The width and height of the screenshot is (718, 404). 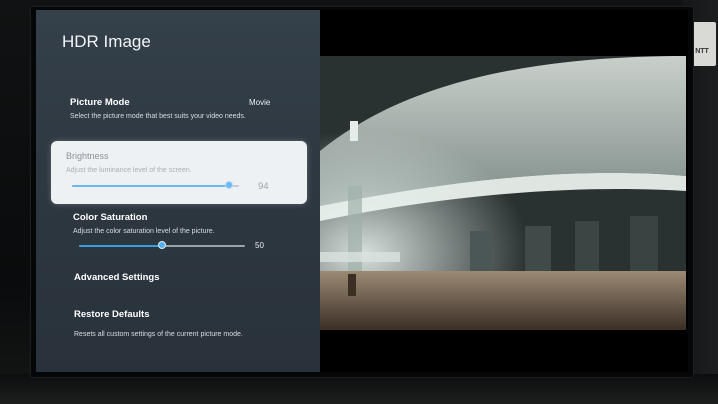 What do you see at coordinates (112, 314) in the screenshot?
I see `restore-defaults-label: Restore Defaults` at bounding box center [112, 314].